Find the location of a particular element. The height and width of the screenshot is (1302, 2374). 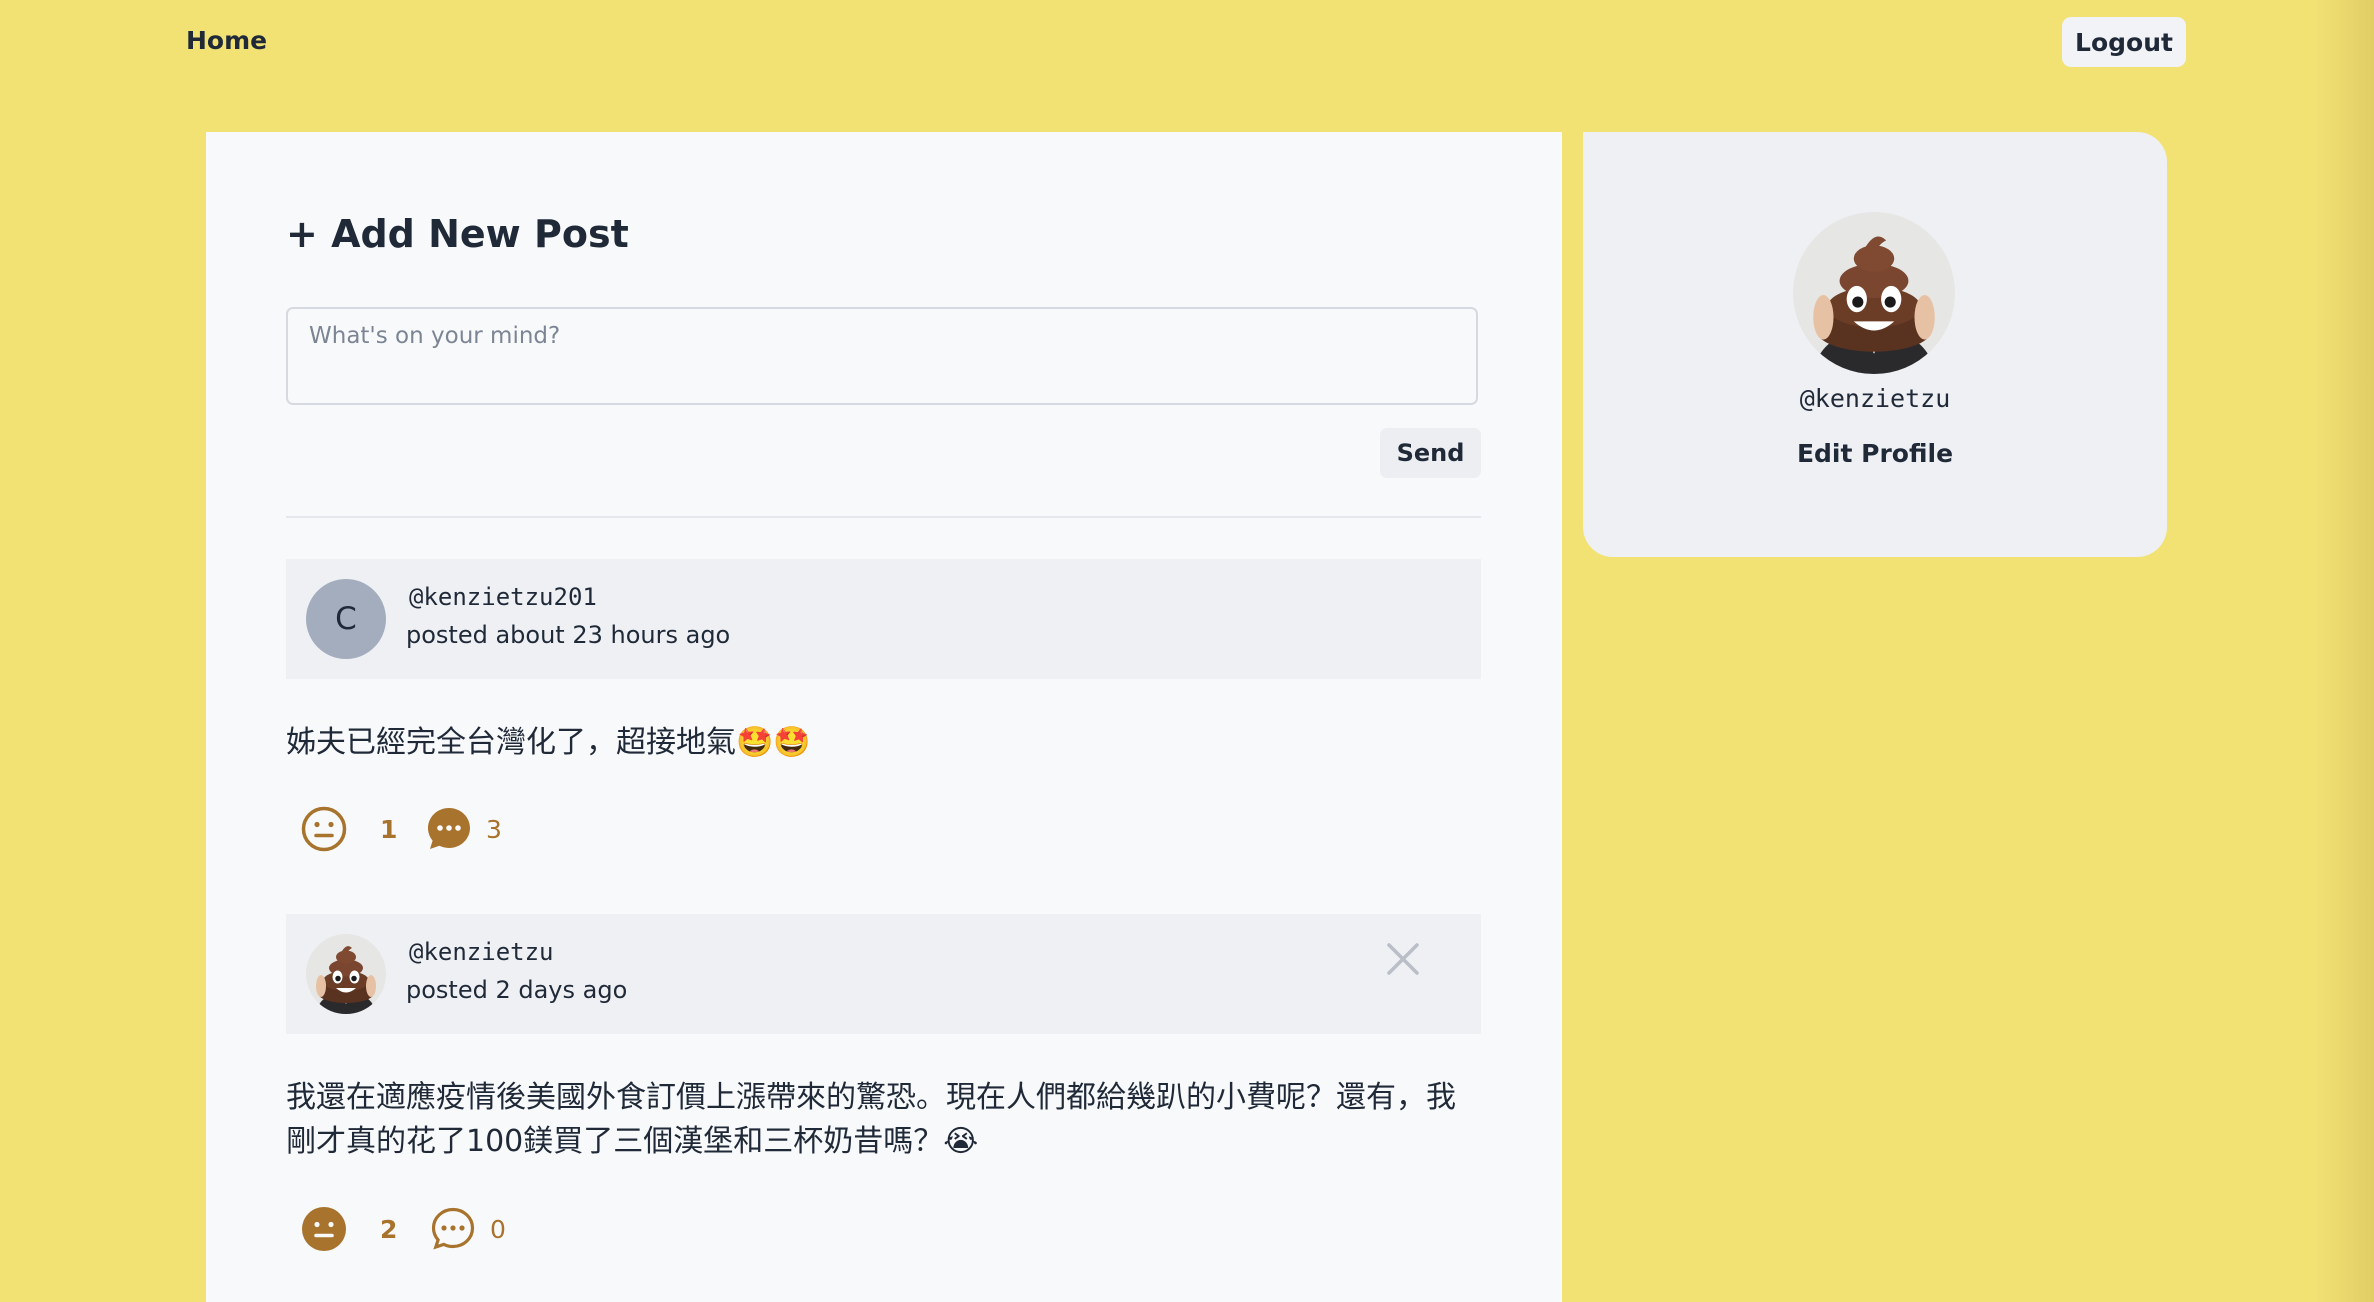

edit-profile-link: Edit Profile is located at coordinates (1875, 453).